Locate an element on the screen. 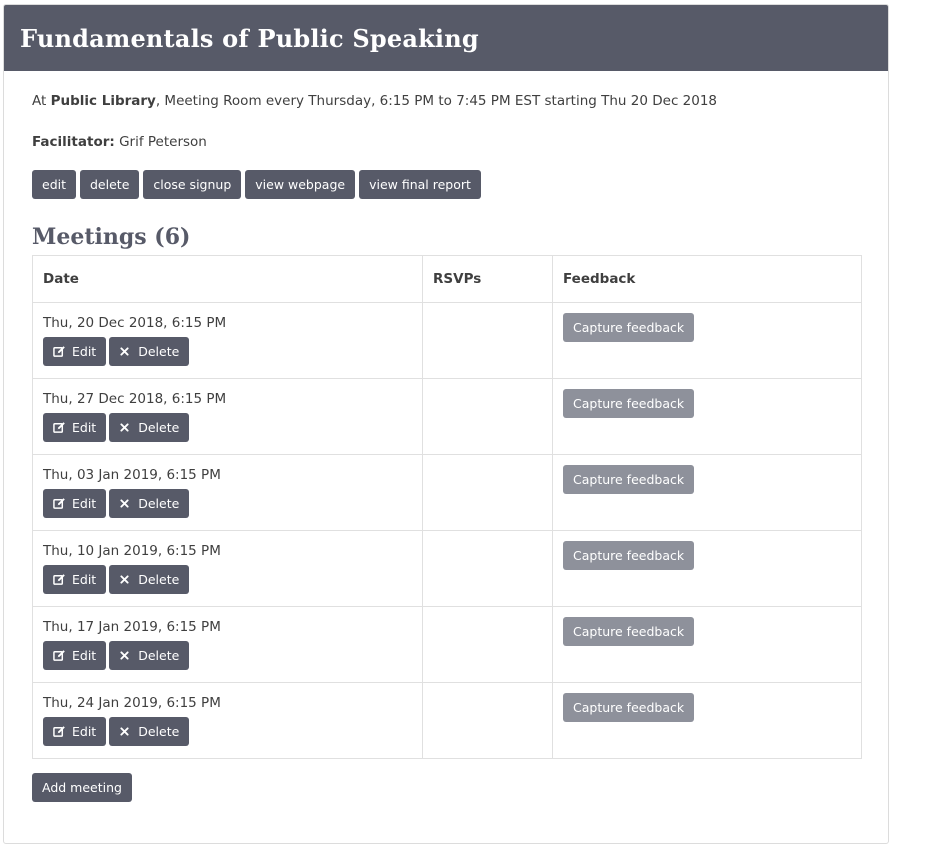 This screenshot has height=844, width=929. page-title: Fundamentals of Public Speaking is located at coordinates (249, 38).